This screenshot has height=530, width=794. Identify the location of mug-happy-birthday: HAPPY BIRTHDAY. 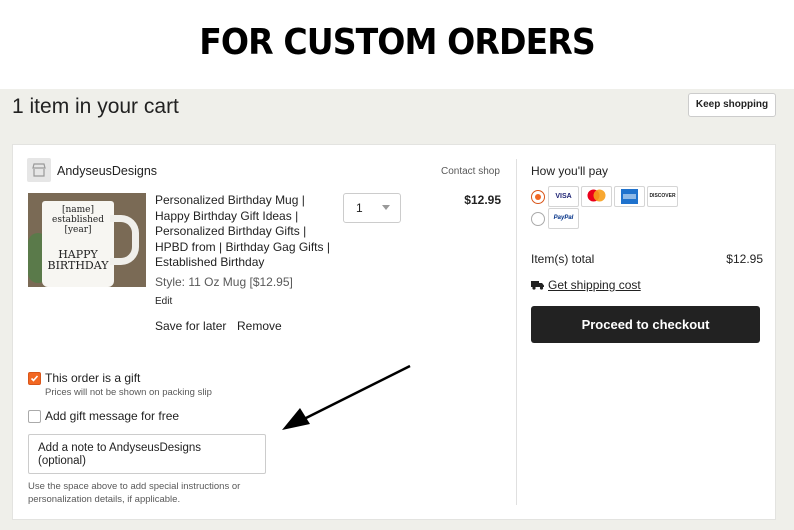
(78, 260).